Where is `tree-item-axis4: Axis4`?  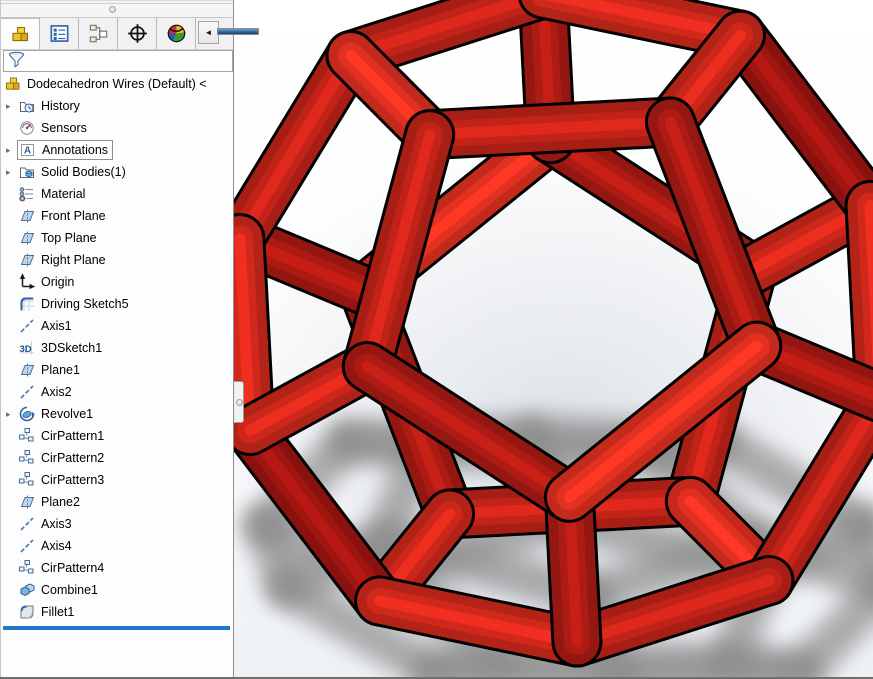
tree-item-axis4: Axis4 is located at coordinates (117, 546).